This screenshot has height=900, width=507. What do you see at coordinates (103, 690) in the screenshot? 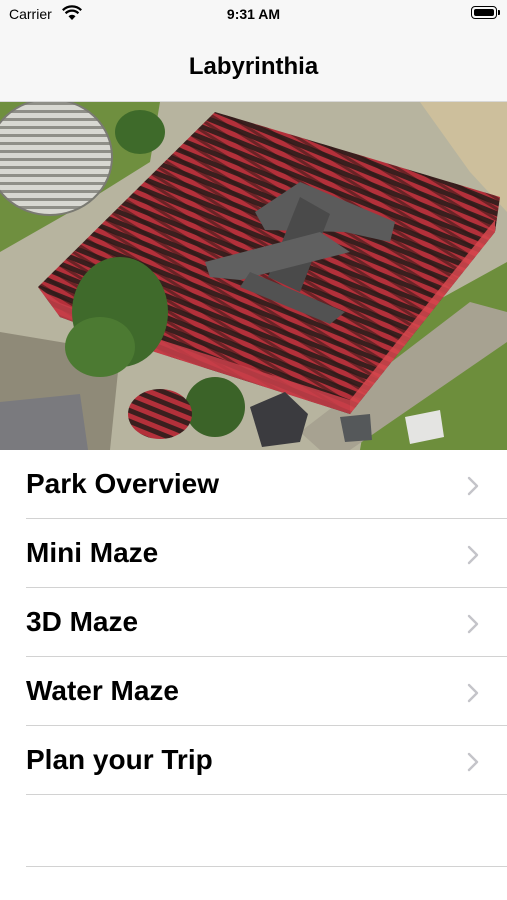
I see `menu-item-label: Water Maze` at bounding box center [103, 690].